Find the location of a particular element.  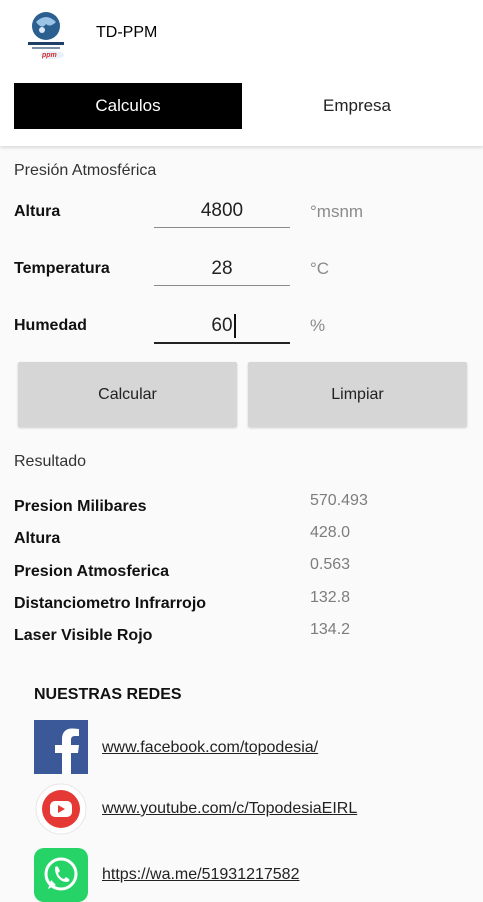

humedad-unit: % is located at coordinates (318, 325).